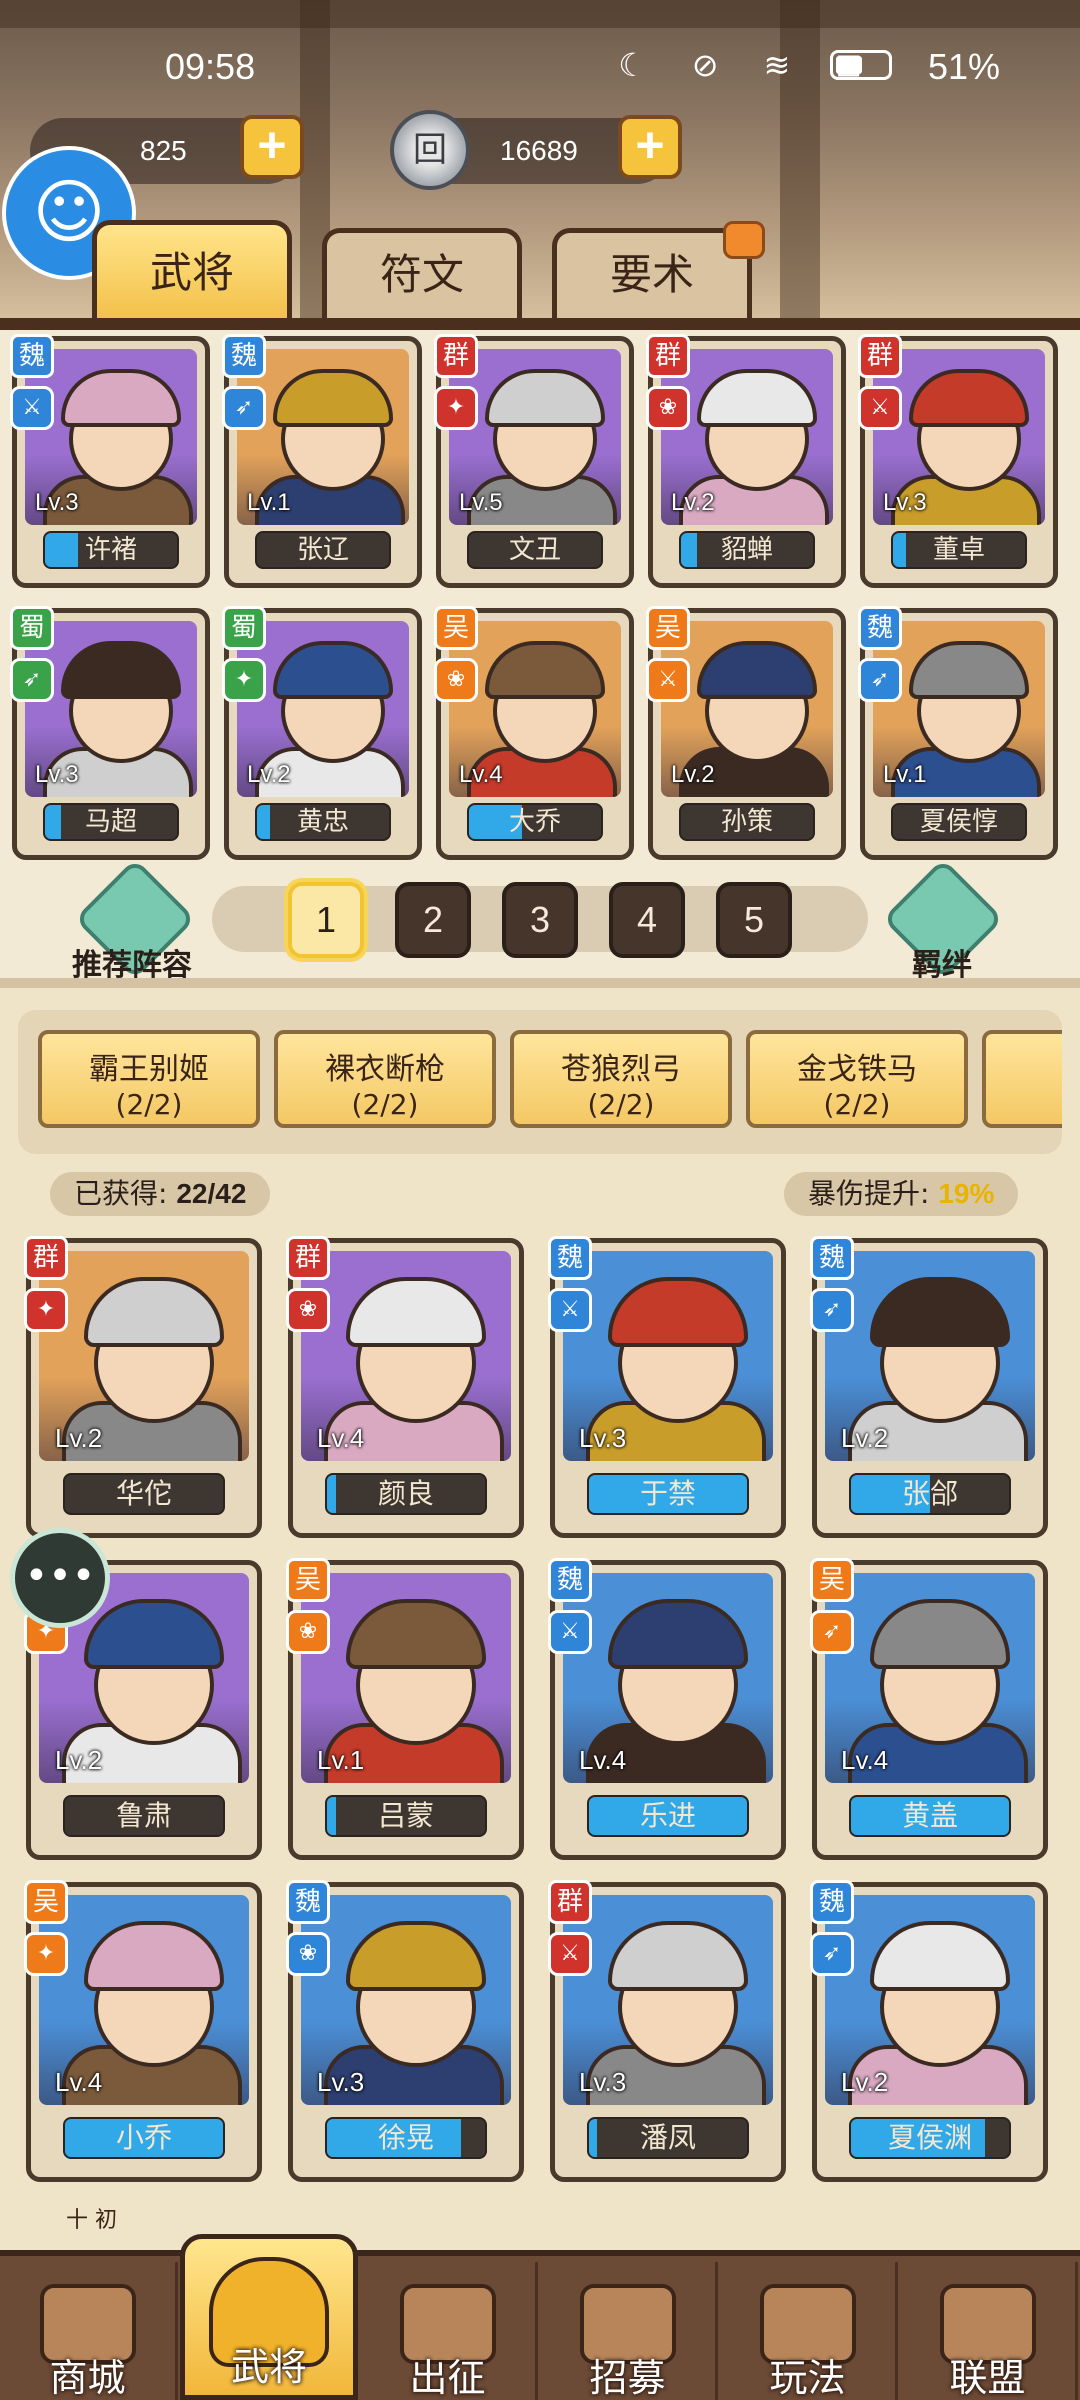  What do you see at coordinates (1024, 1066) in the screenshot?
I see `bond-title: 庞` at bounding box center [1024, 1066].